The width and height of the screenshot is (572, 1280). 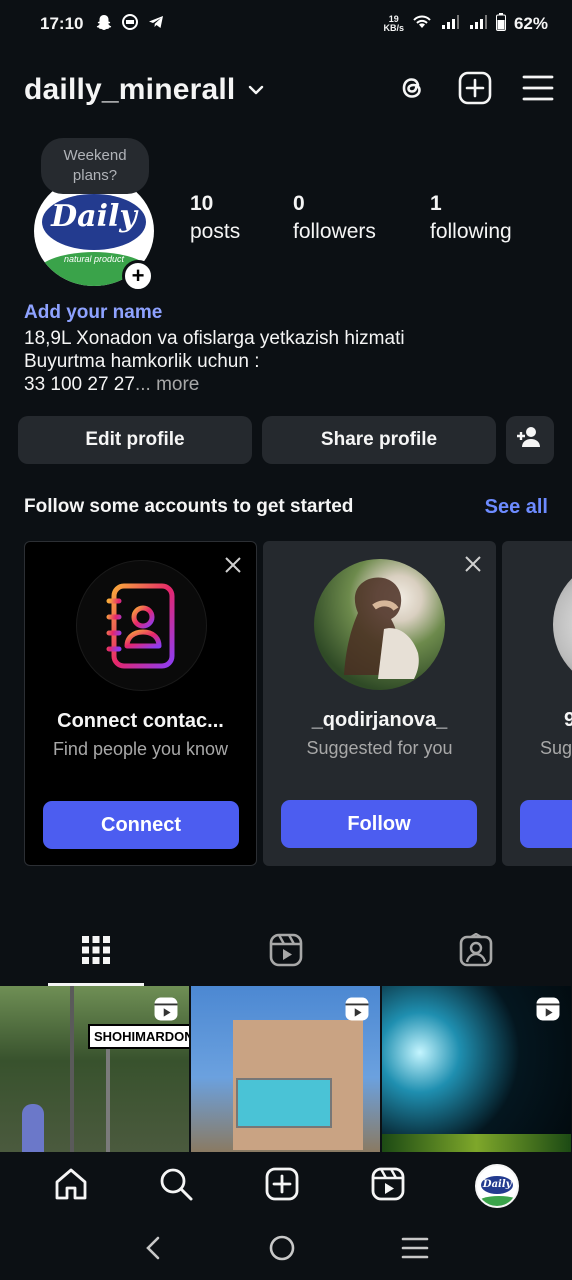 What do you see at coordinates (167, 384) in the screenshot?
I see `bio-more-link: ... more` at bounding box center [167, 384].